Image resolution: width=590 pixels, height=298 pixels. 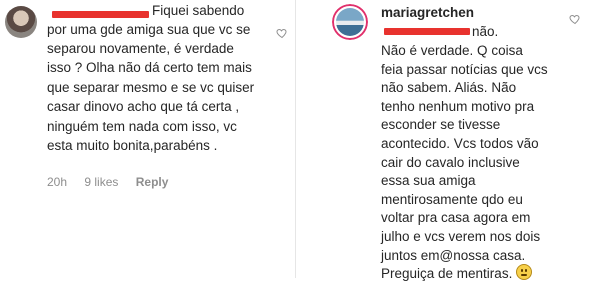 I want to click on comment-first-line: Fiquei sabendo, so click(x=198, y=10).